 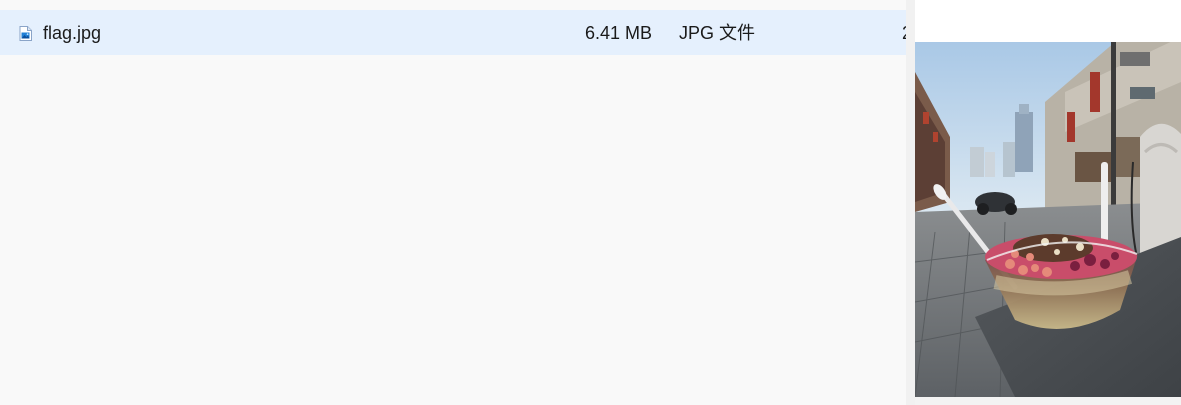 What do you see at coordinates (25, 33) in the screenshot?
I see `image-file-icon` at bounding box center [25, 33].